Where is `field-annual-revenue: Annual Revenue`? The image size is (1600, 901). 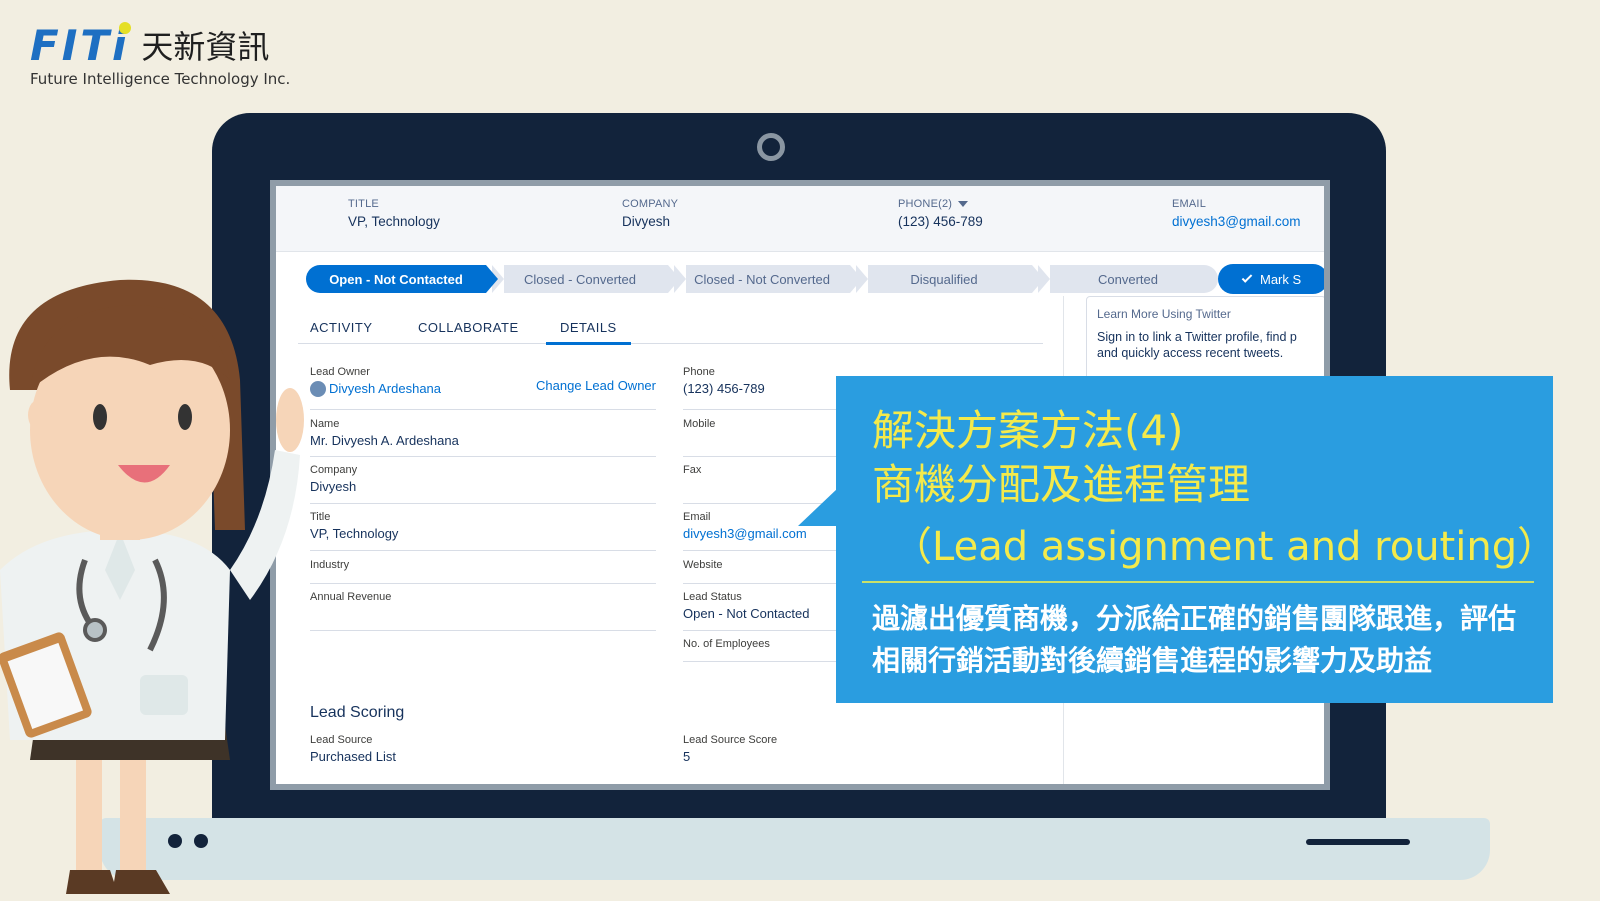
field-annual-revenue: Annual Revenue is located at coordinates (483, 611).